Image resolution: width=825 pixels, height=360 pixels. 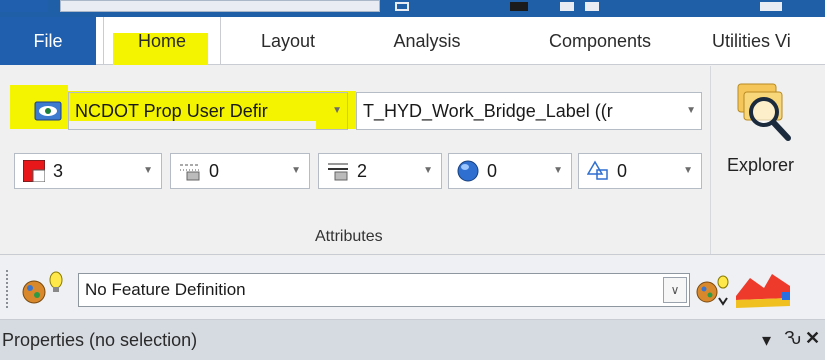 I want to click on level-combo-value: NCDOT Prop User Defir, so click(x=171, y=110).